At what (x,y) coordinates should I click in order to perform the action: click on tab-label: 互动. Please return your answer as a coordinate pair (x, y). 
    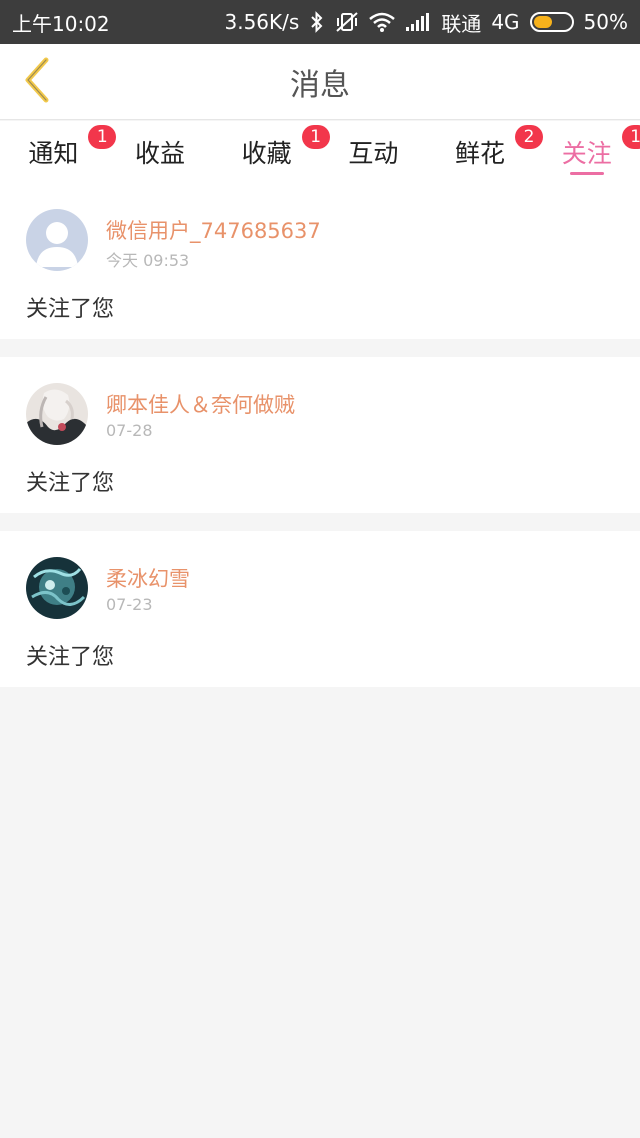
    Looking at the image, I should click on (373, 153).